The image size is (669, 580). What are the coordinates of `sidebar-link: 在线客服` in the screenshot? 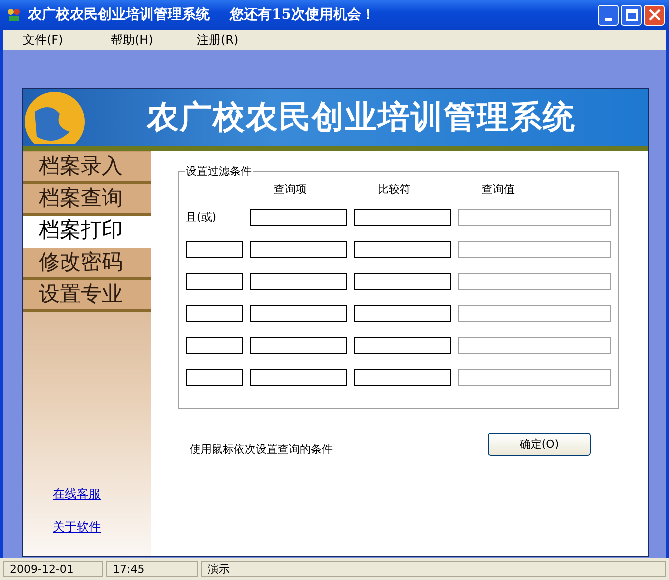 It's located at (77, 494).